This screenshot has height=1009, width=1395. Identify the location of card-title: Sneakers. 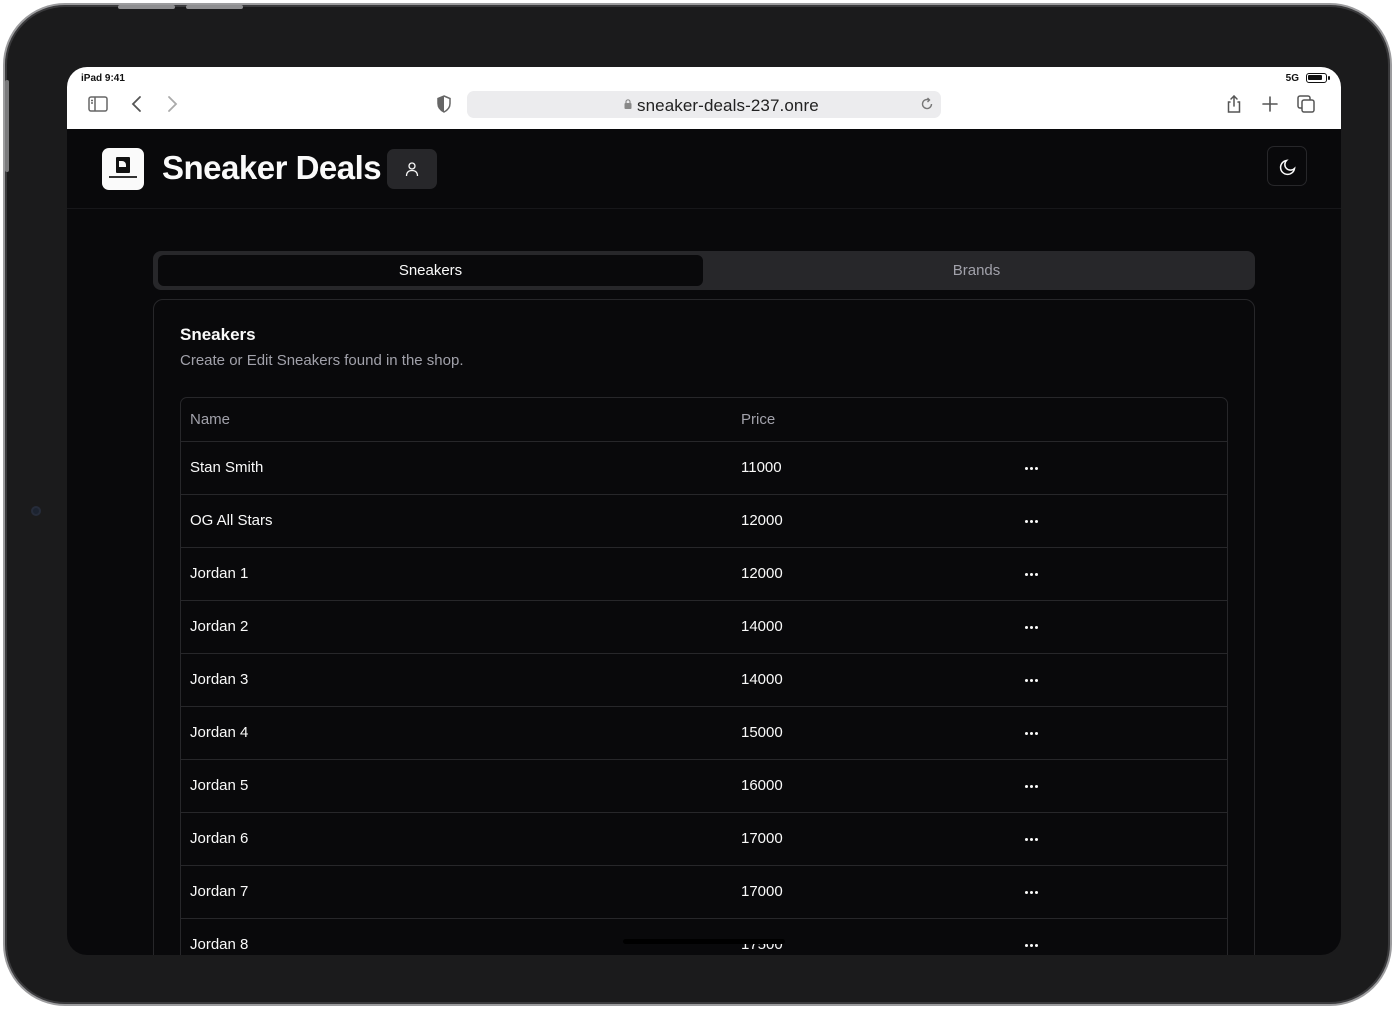
(218, 334).